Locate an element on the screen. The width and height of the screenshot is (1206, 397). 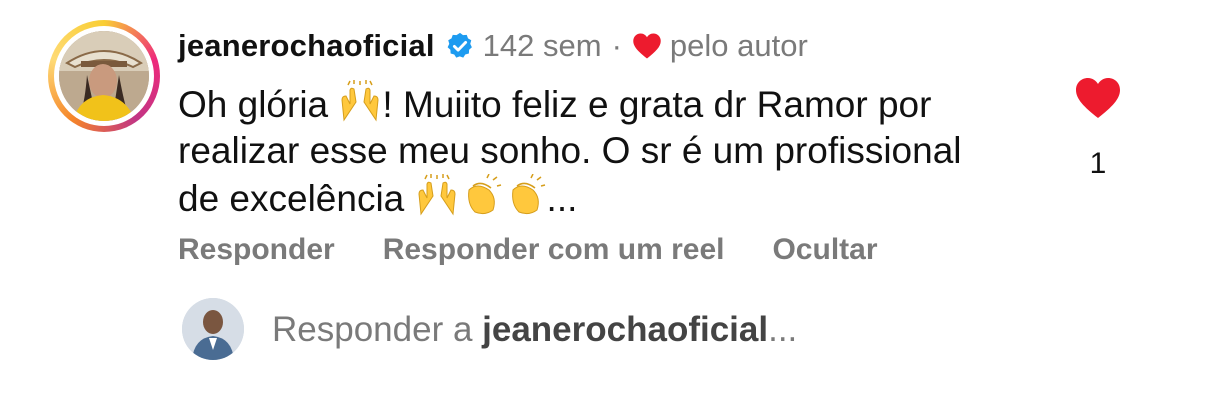
like-column: 1 is located at coordinates (1098, 128).